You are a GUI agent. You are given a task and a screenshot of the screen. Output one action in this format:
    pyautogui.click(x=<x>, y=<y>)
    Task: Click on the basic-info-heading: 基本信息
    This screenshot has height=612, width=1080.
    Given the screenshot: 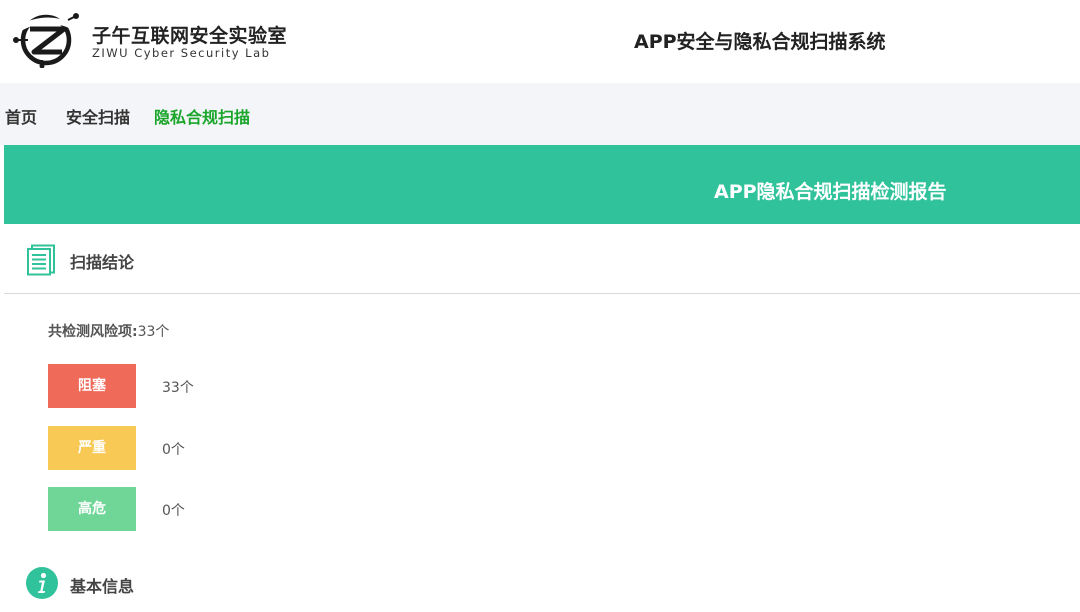 What is the action you would take?
    pyautogui.click(x=102, y=586)
    